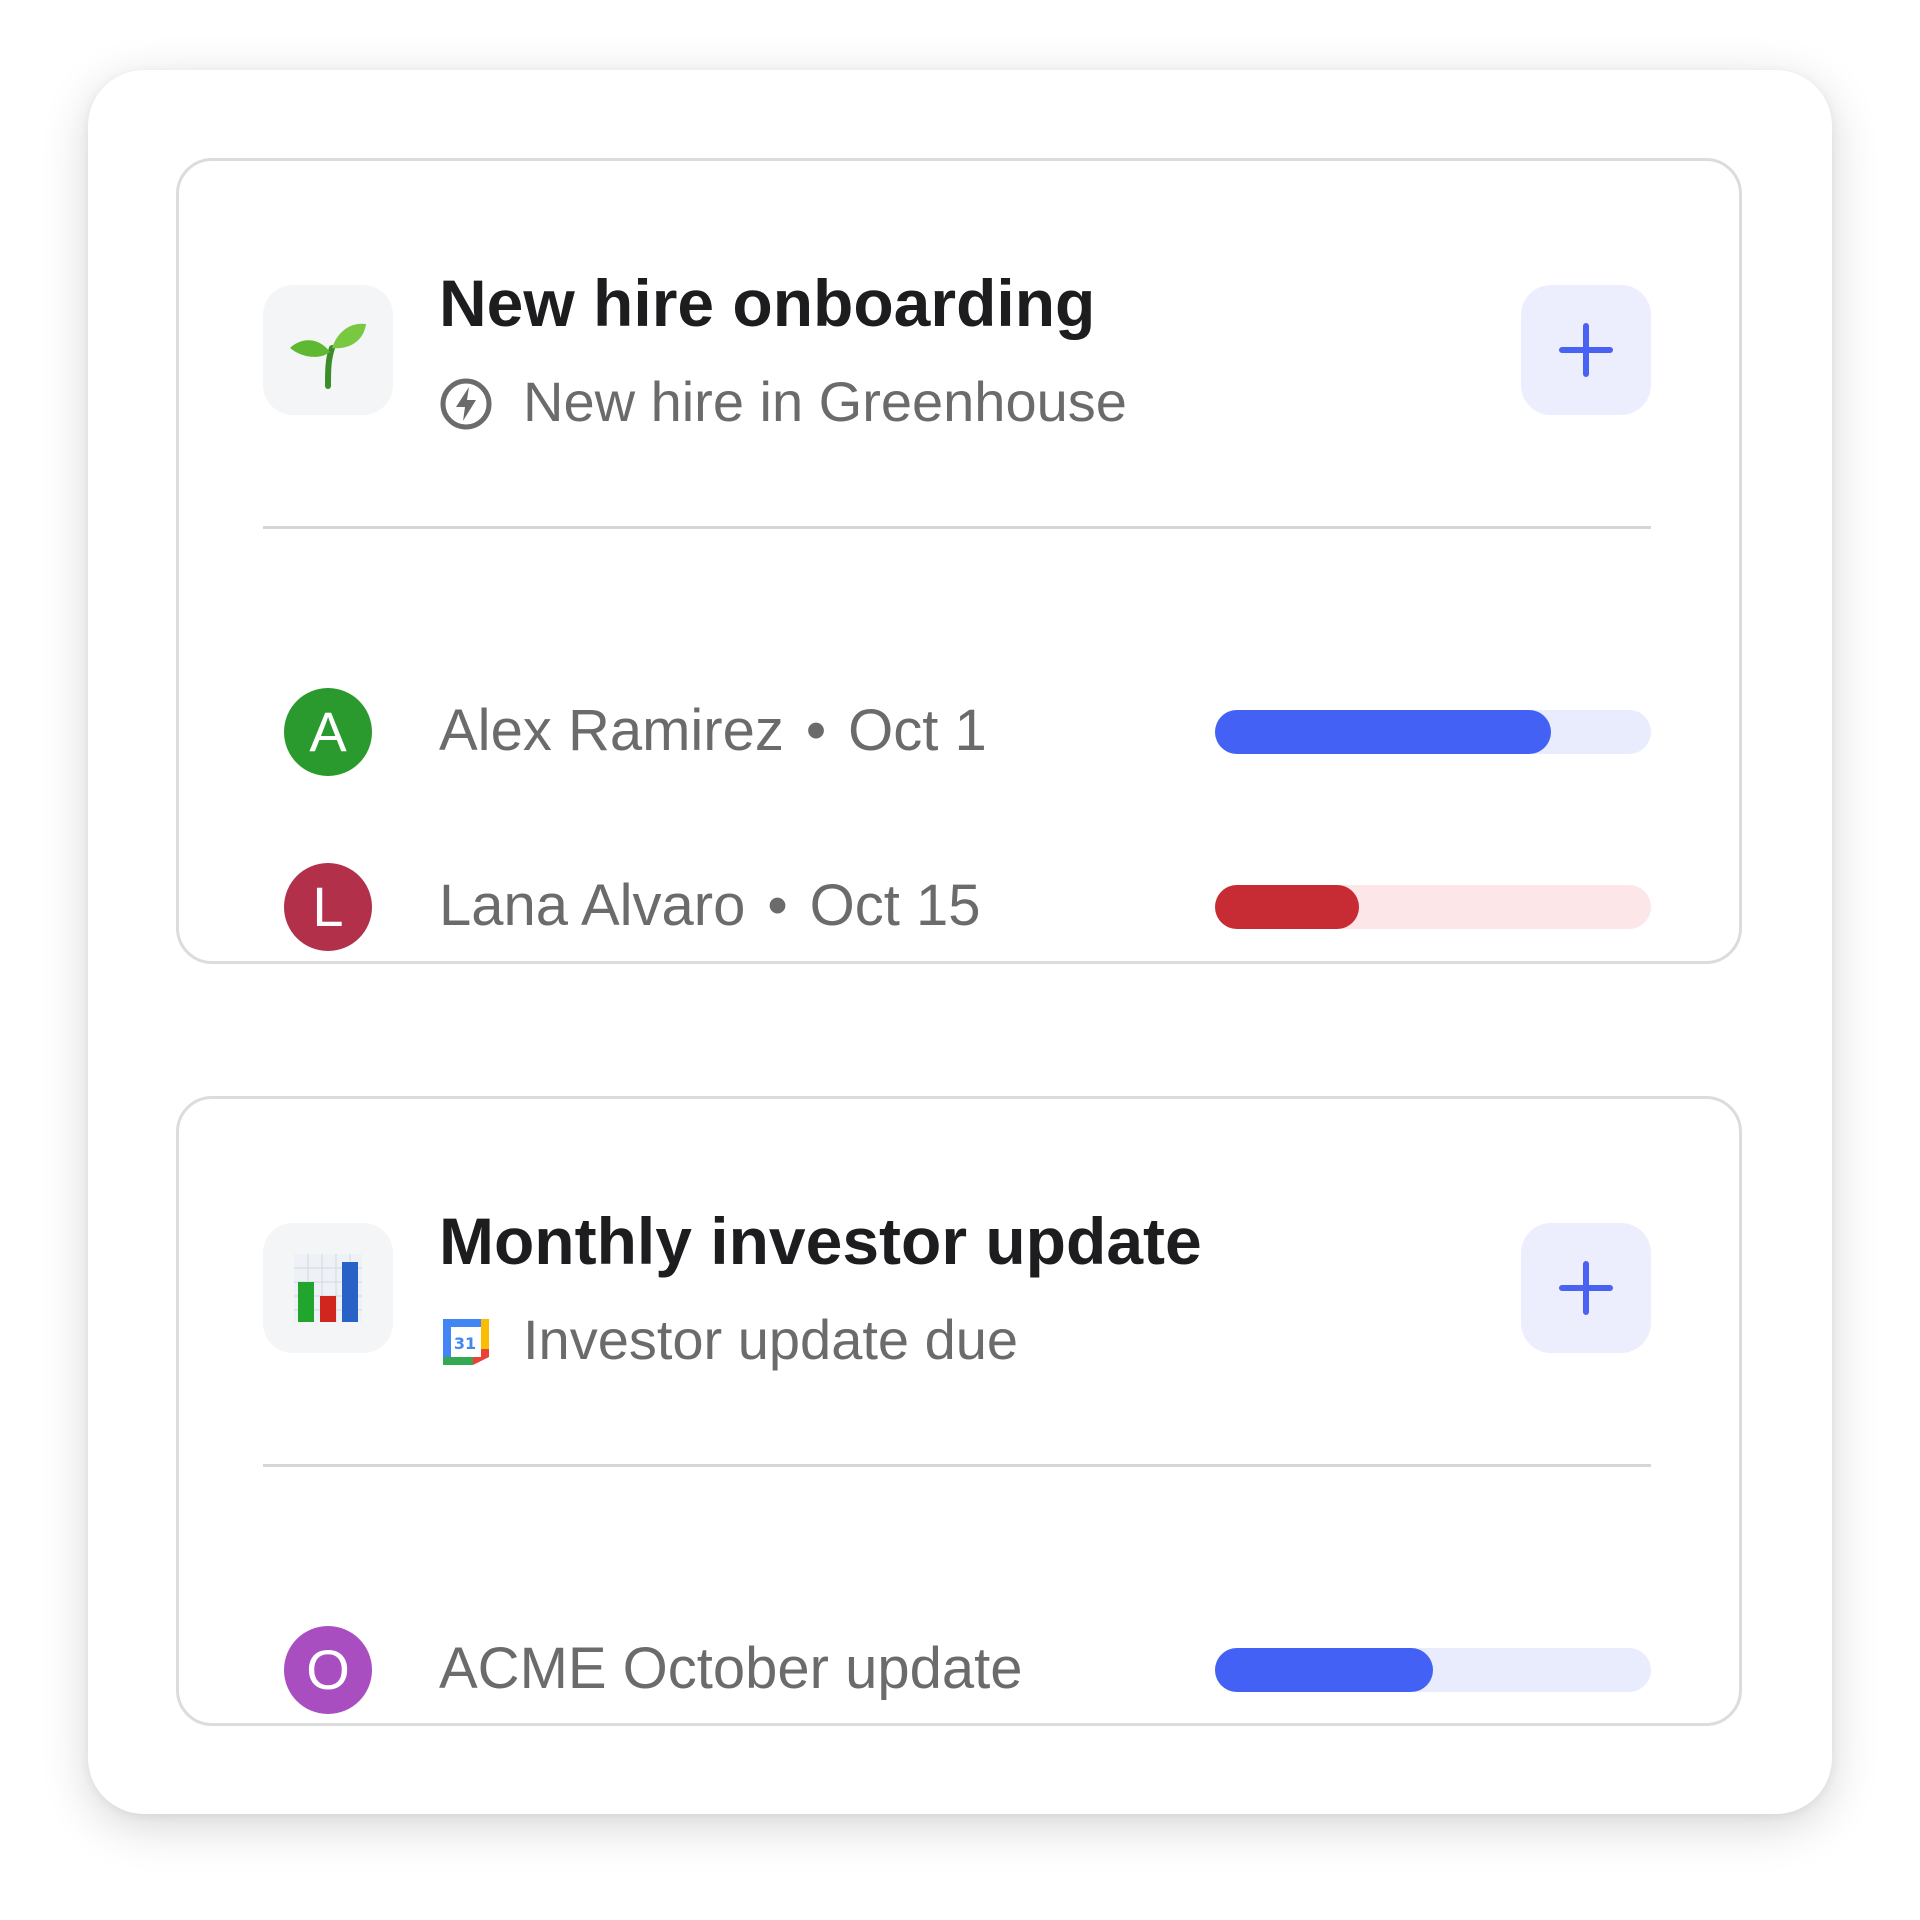 This screenshot has height=1920, width=1920. What do you see at coordinates (917, 730) in the screenshot?
I see `date: Oct 1` at bounding box center [917, 730].